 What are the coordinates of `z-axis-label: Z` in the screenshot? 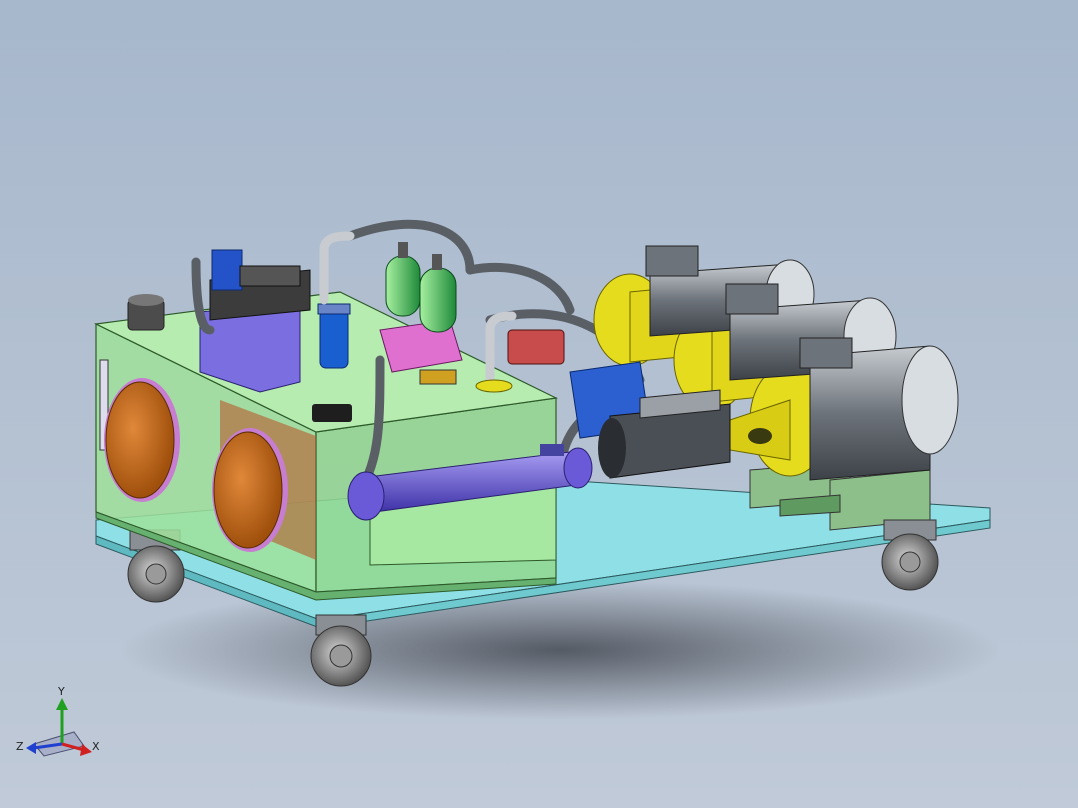 It's located at (20, 746).